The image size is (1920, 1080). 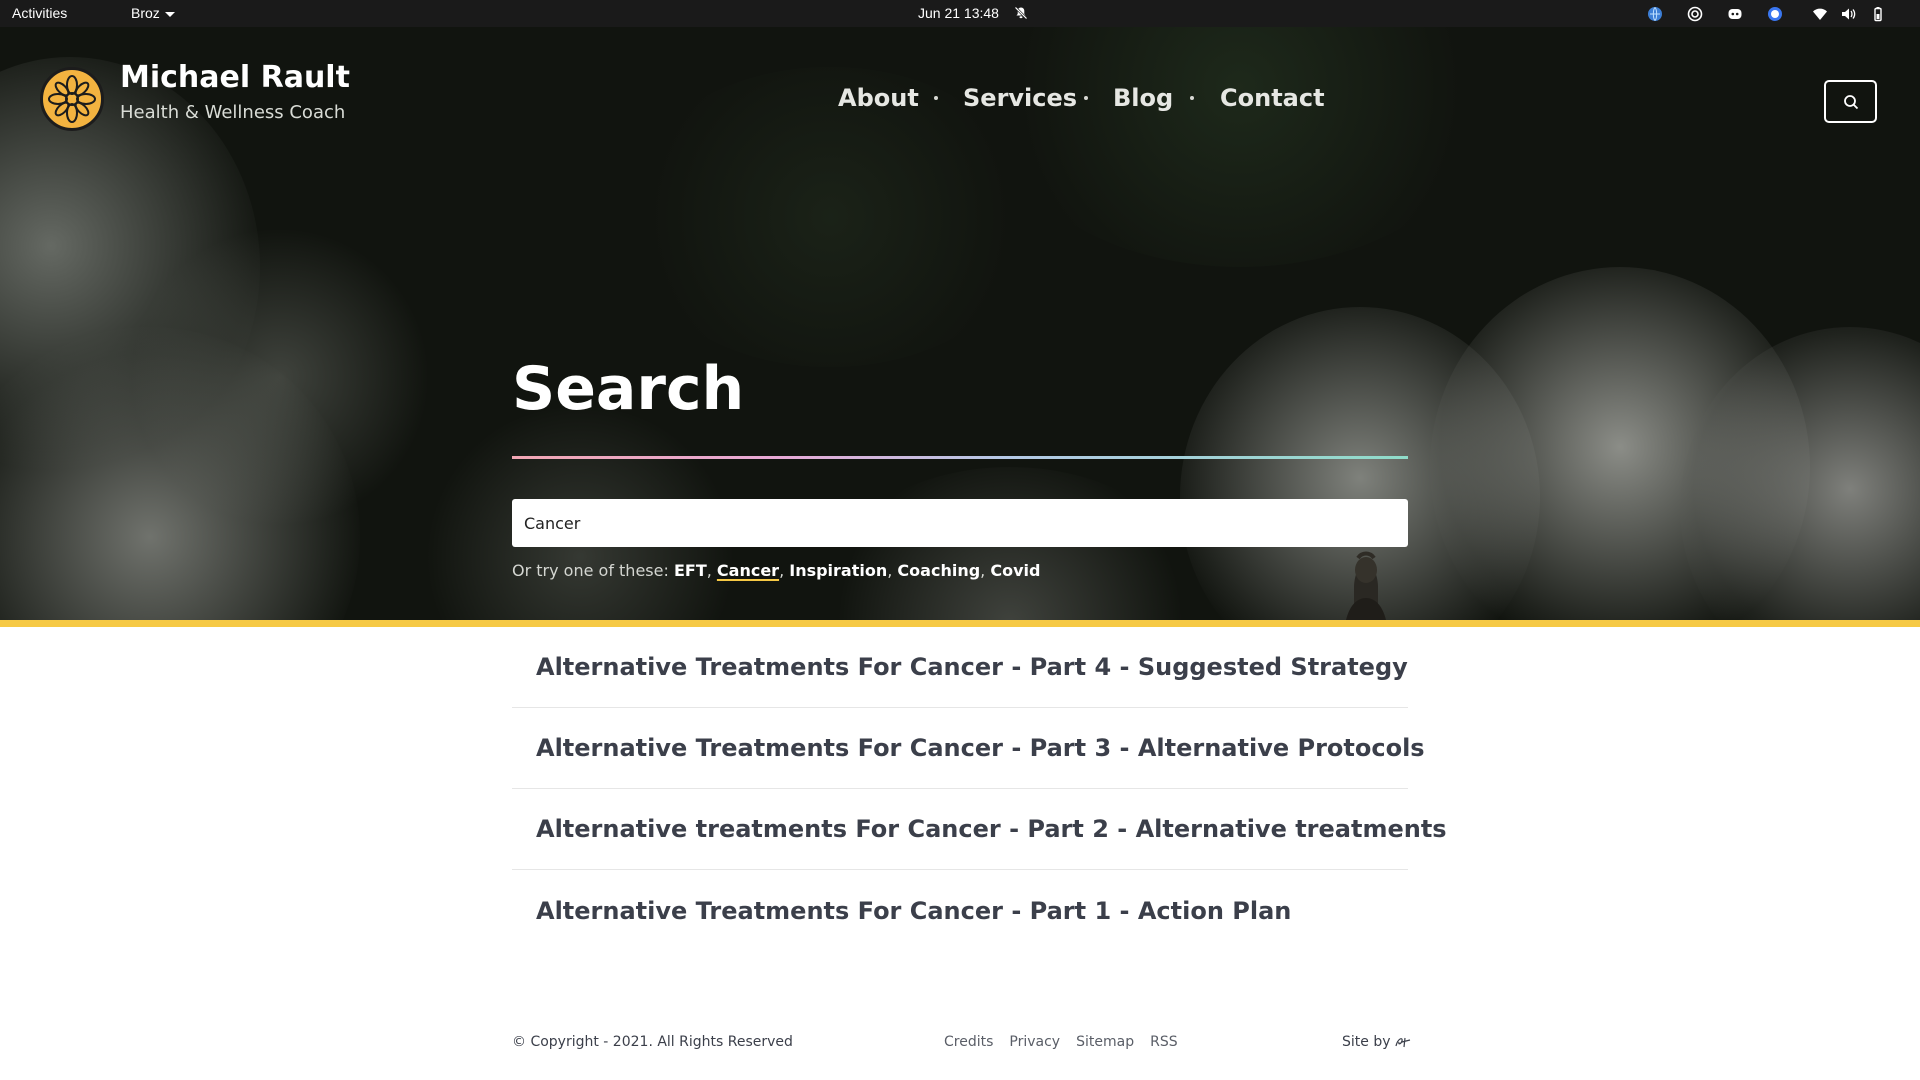 I want to click on suggestions-prefix: Or try one of these:, so click(x=593, y=570).